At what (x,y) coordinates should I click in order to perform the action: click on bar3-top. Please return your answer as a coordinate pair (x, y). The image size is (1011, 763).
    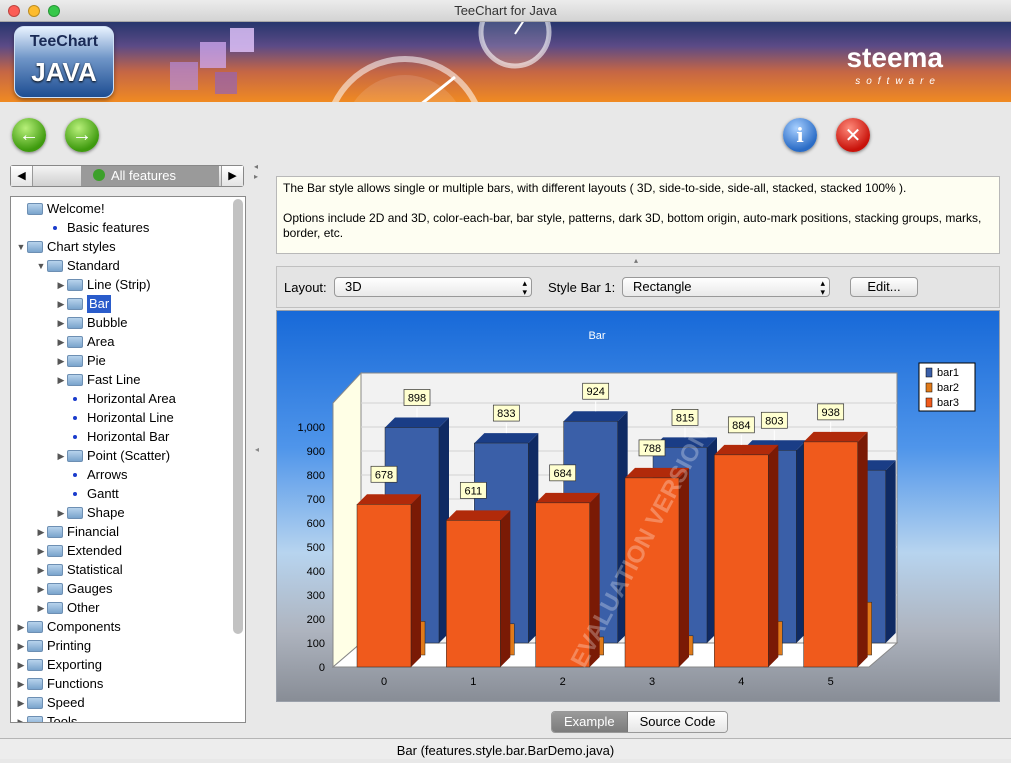
    Looking at the image, I should click on (389, 499).